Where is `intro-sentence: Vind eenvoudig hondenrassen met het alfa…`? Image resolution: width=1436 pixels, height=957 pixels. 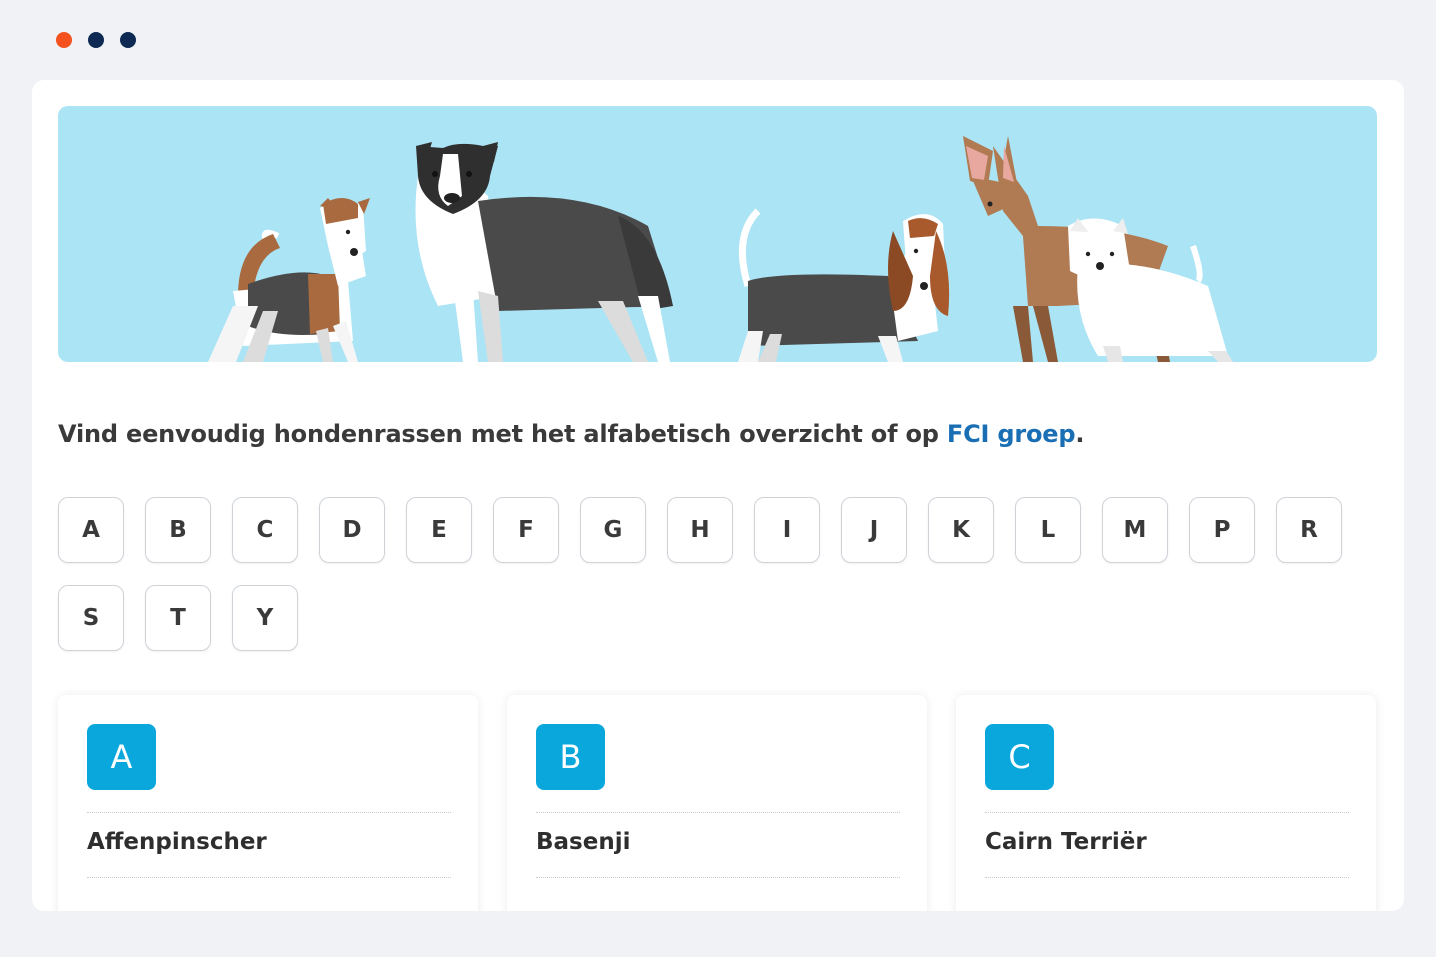 intro-sentence: Vind eenvoudig hondenrassen met het alfa… is located at coordinates (502, 434).